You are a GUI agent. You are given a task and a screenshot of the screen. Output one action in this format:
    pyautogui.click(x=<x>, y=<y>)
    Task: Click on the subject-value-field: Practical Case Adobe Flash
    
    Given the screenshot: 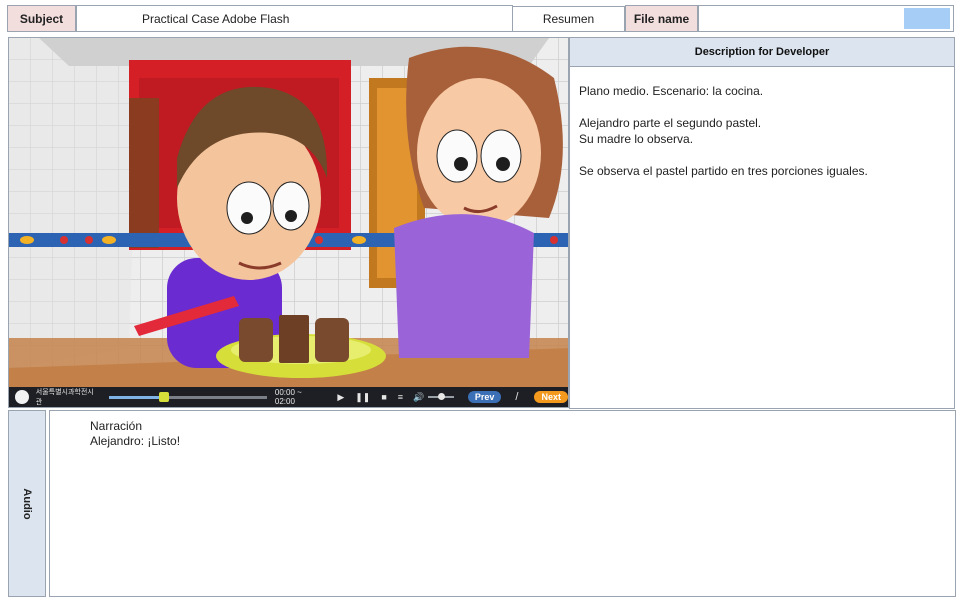 What is the action you would take?
    pyautogui.click(x=294, y=18)
    